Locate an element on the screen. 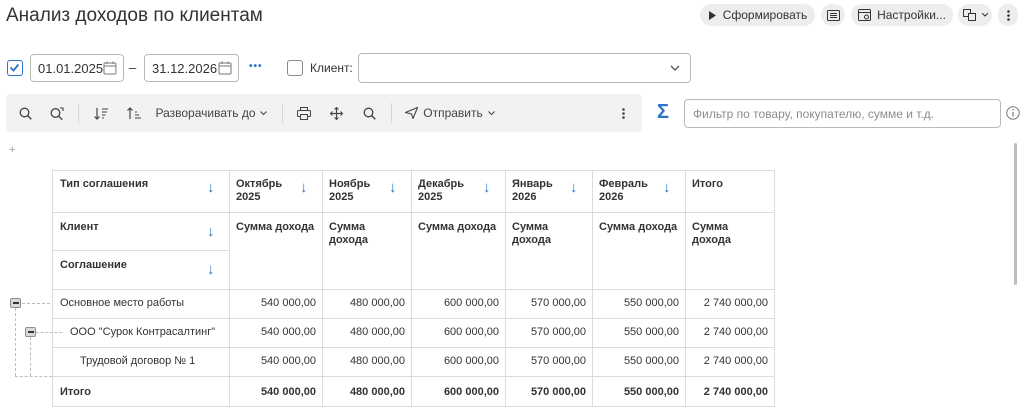  row-label: Трудовой договор № 1 is located at coordinates (138, 361).